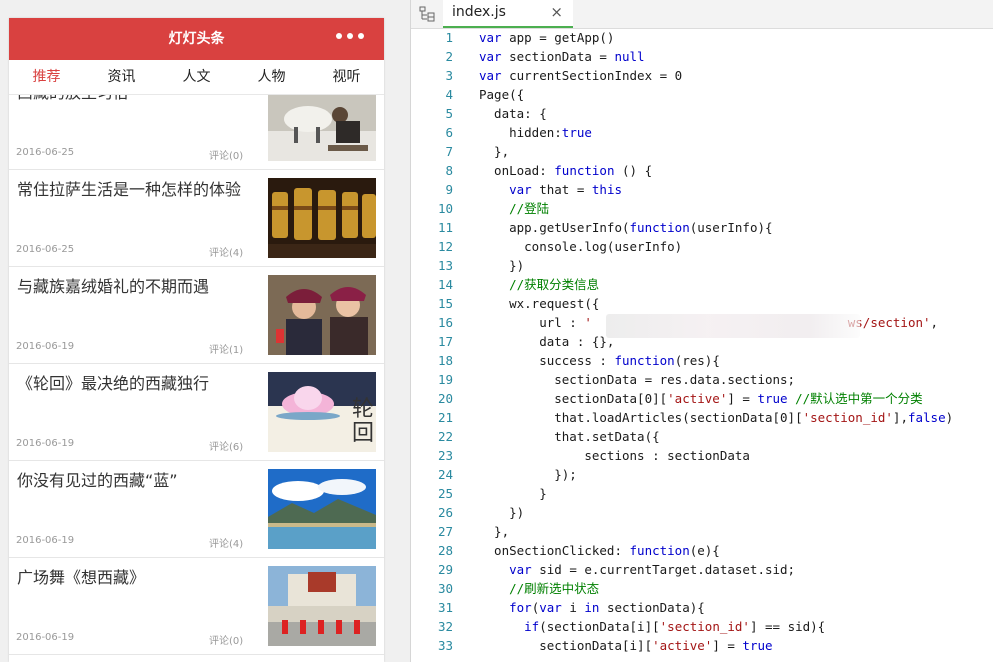 This screenshot has height=662, width=993. What do you see at coordinates (121, 77) in the screenshot?
I see `tab-news: 资讯` at bounding box center [121, 77].